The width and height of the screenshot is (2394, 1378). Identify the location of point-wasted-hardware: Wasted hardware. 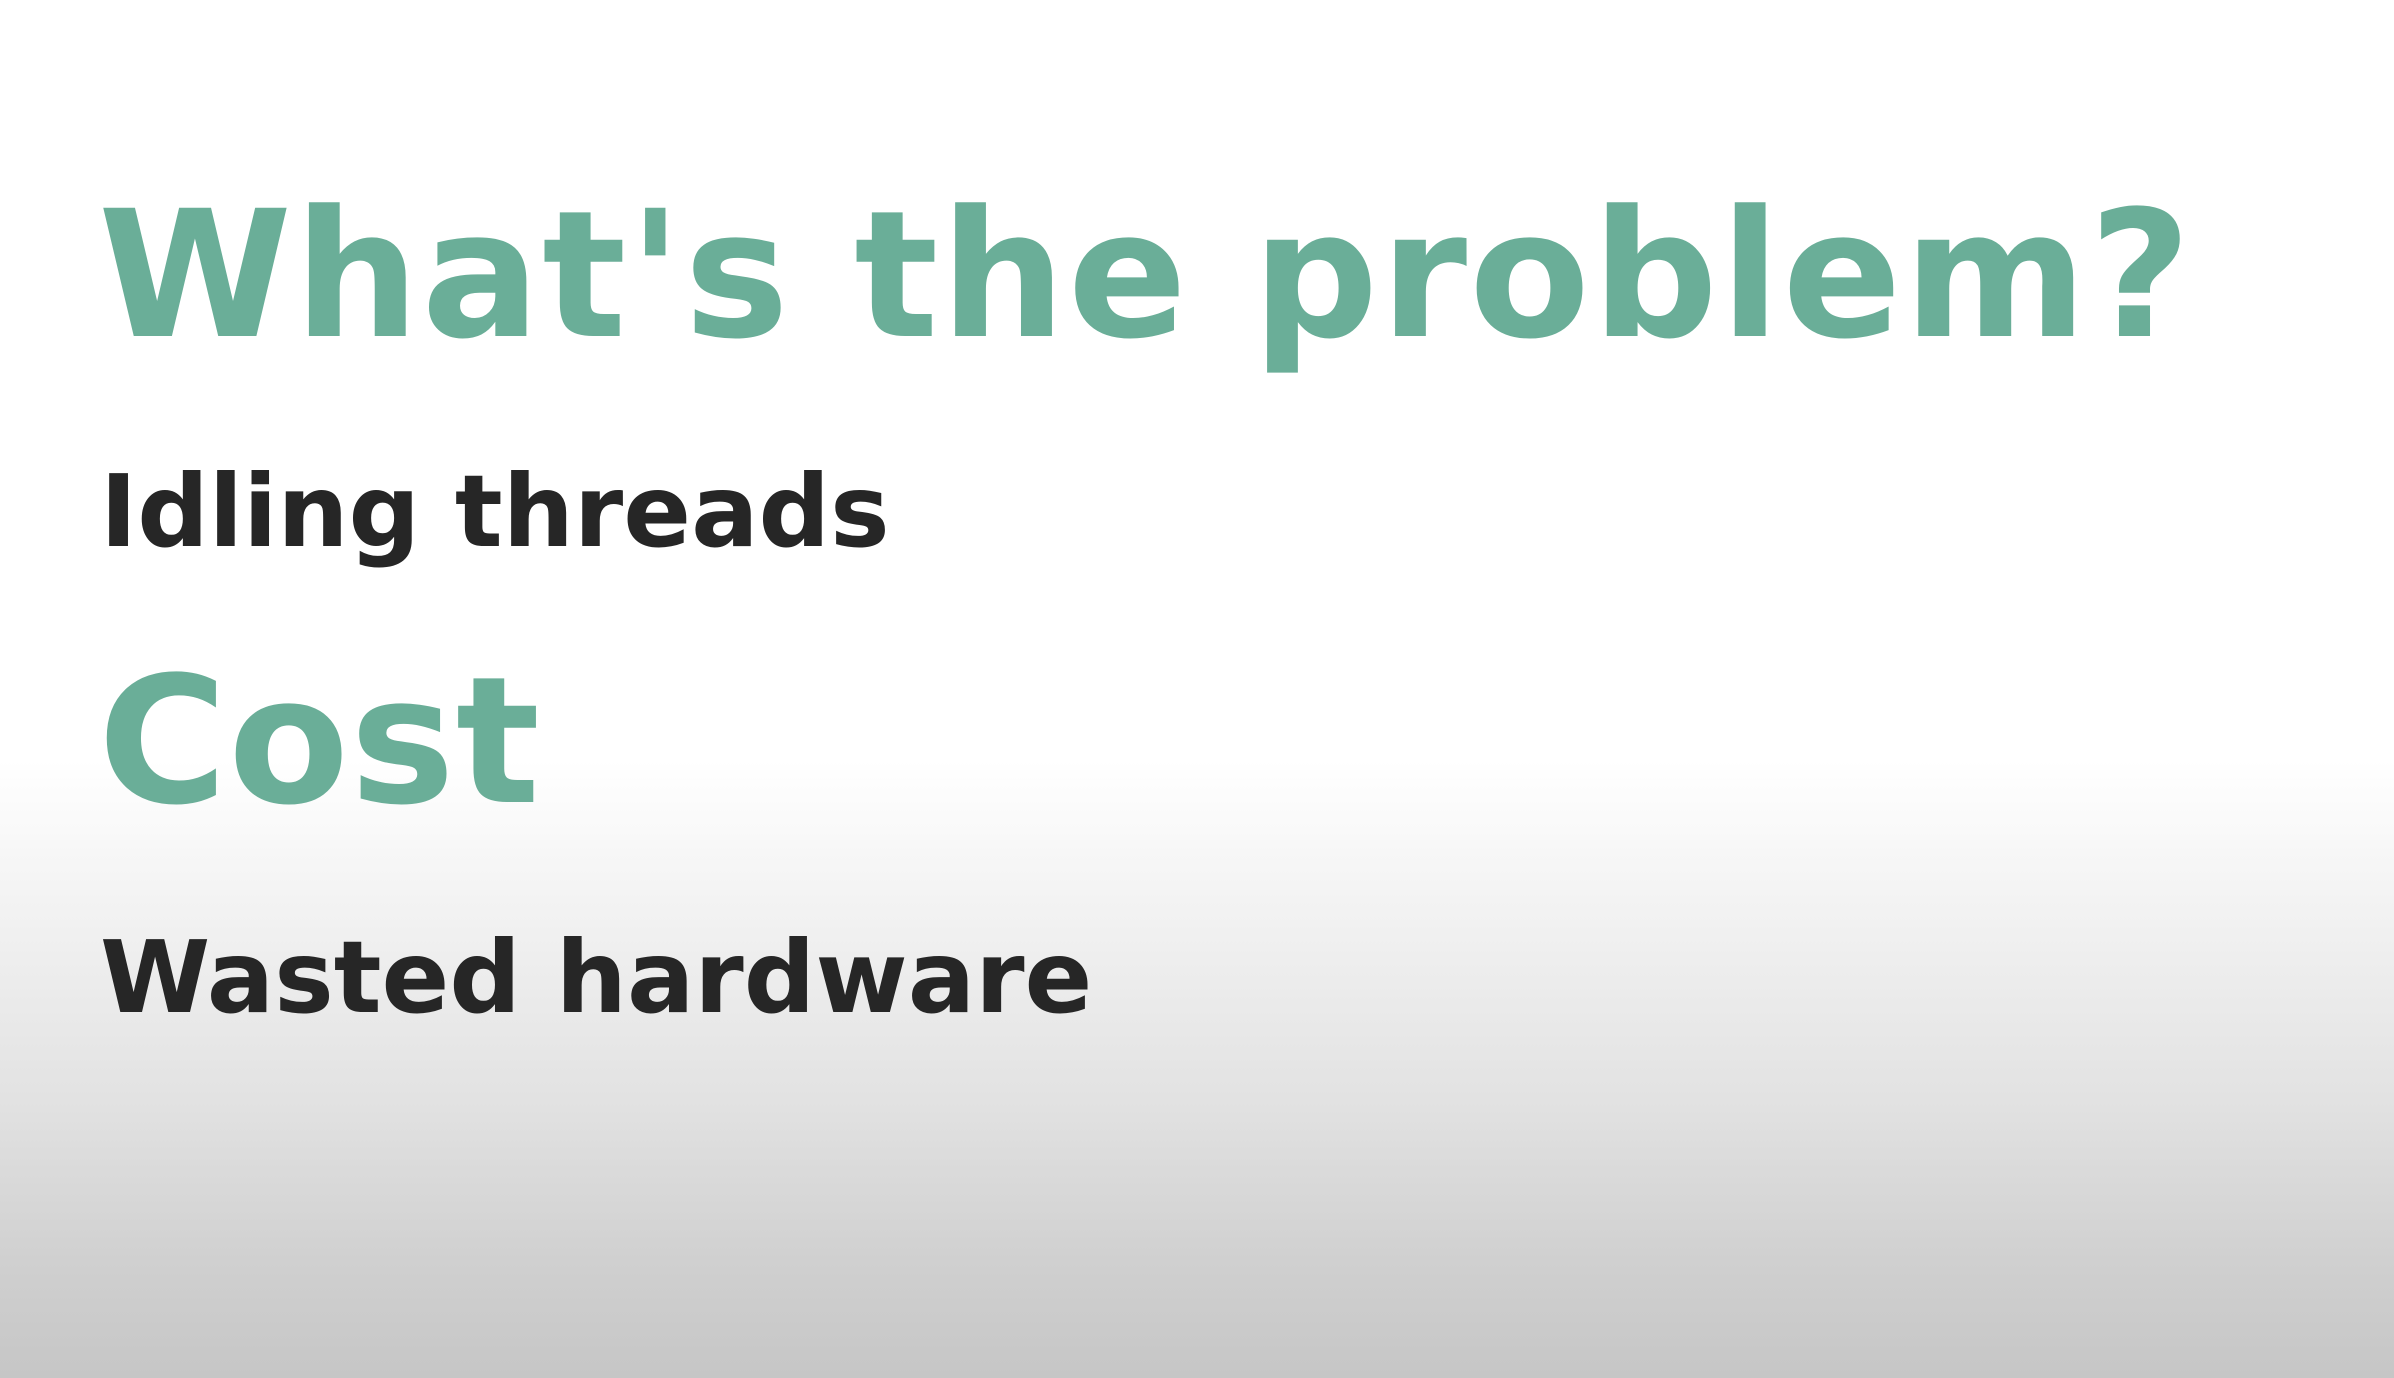
(596, 977).